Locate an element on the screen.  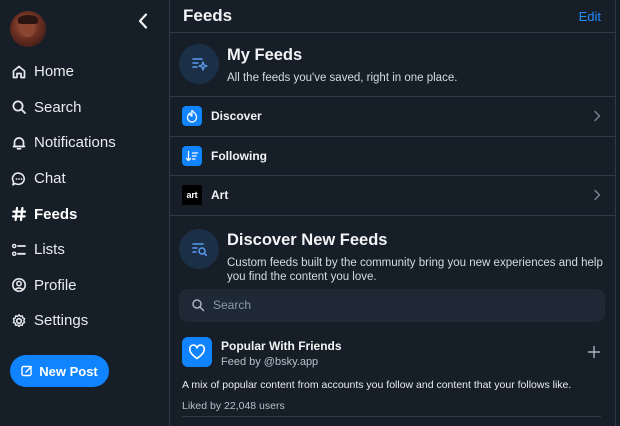
compose-icon is located at coordinates (27, 371).